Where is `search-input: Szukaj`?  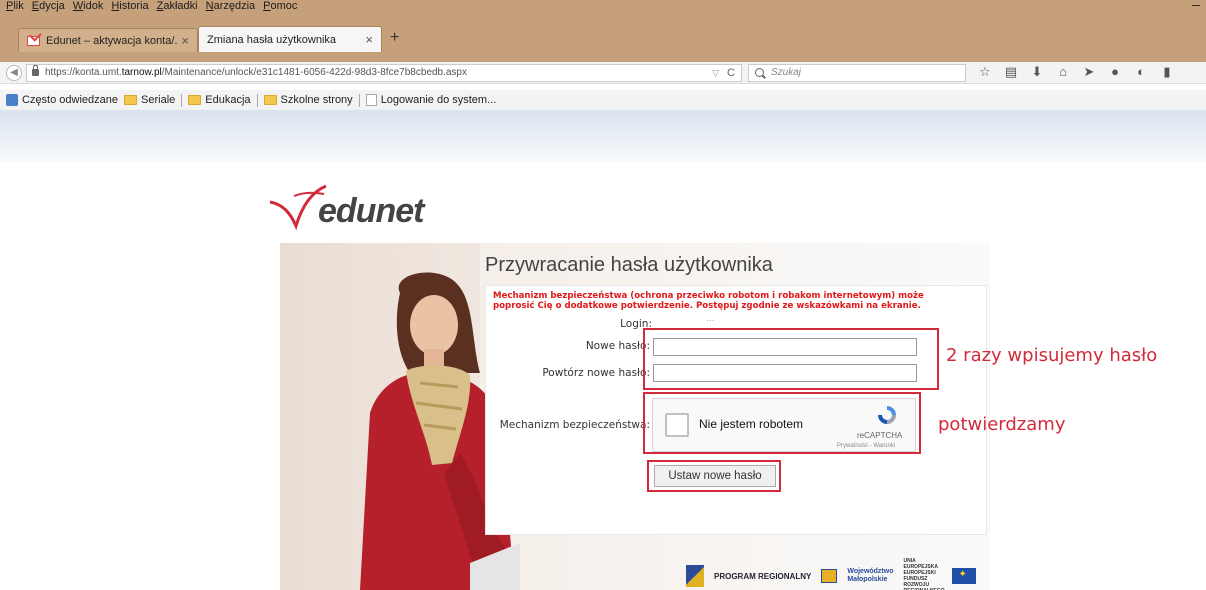 search-input: Szukaj is located at coordinates (857, 73).